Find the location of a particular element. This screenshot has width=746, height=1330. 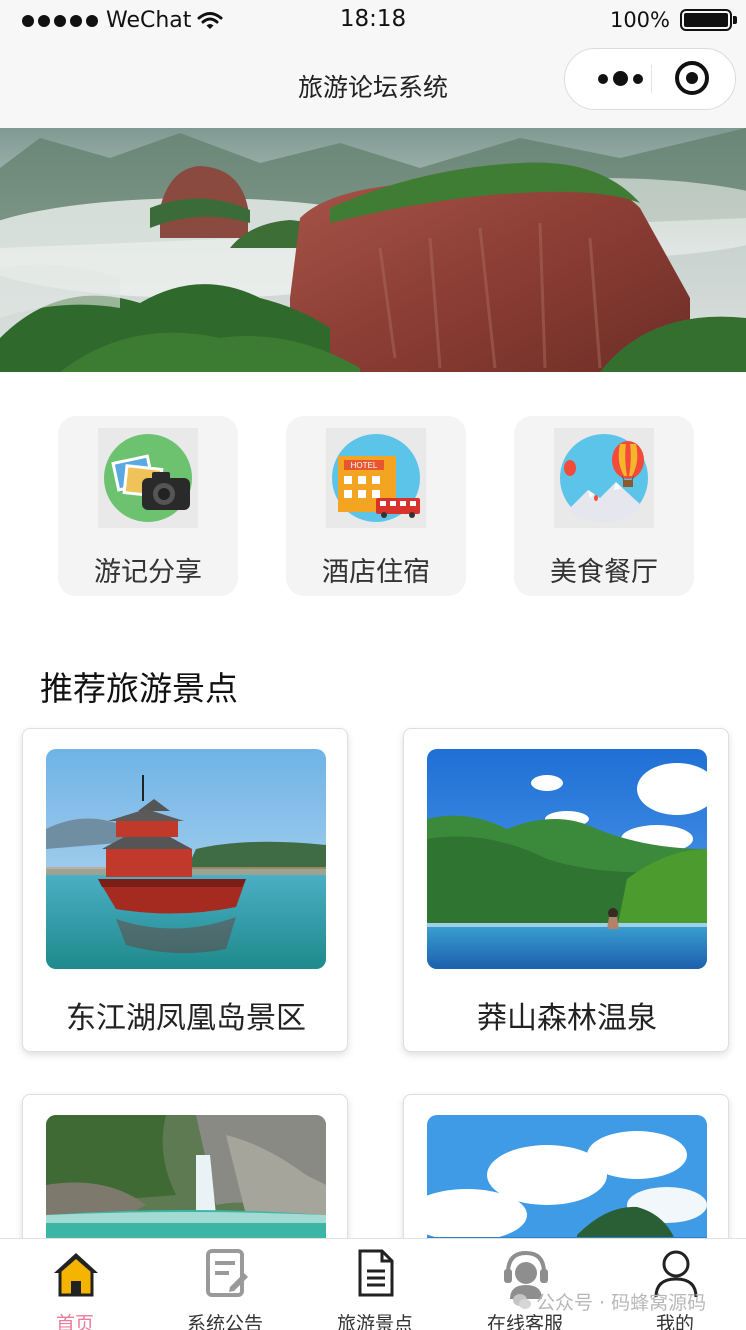

category-label: 美食餐厅 is located at coordinates (604, 572).